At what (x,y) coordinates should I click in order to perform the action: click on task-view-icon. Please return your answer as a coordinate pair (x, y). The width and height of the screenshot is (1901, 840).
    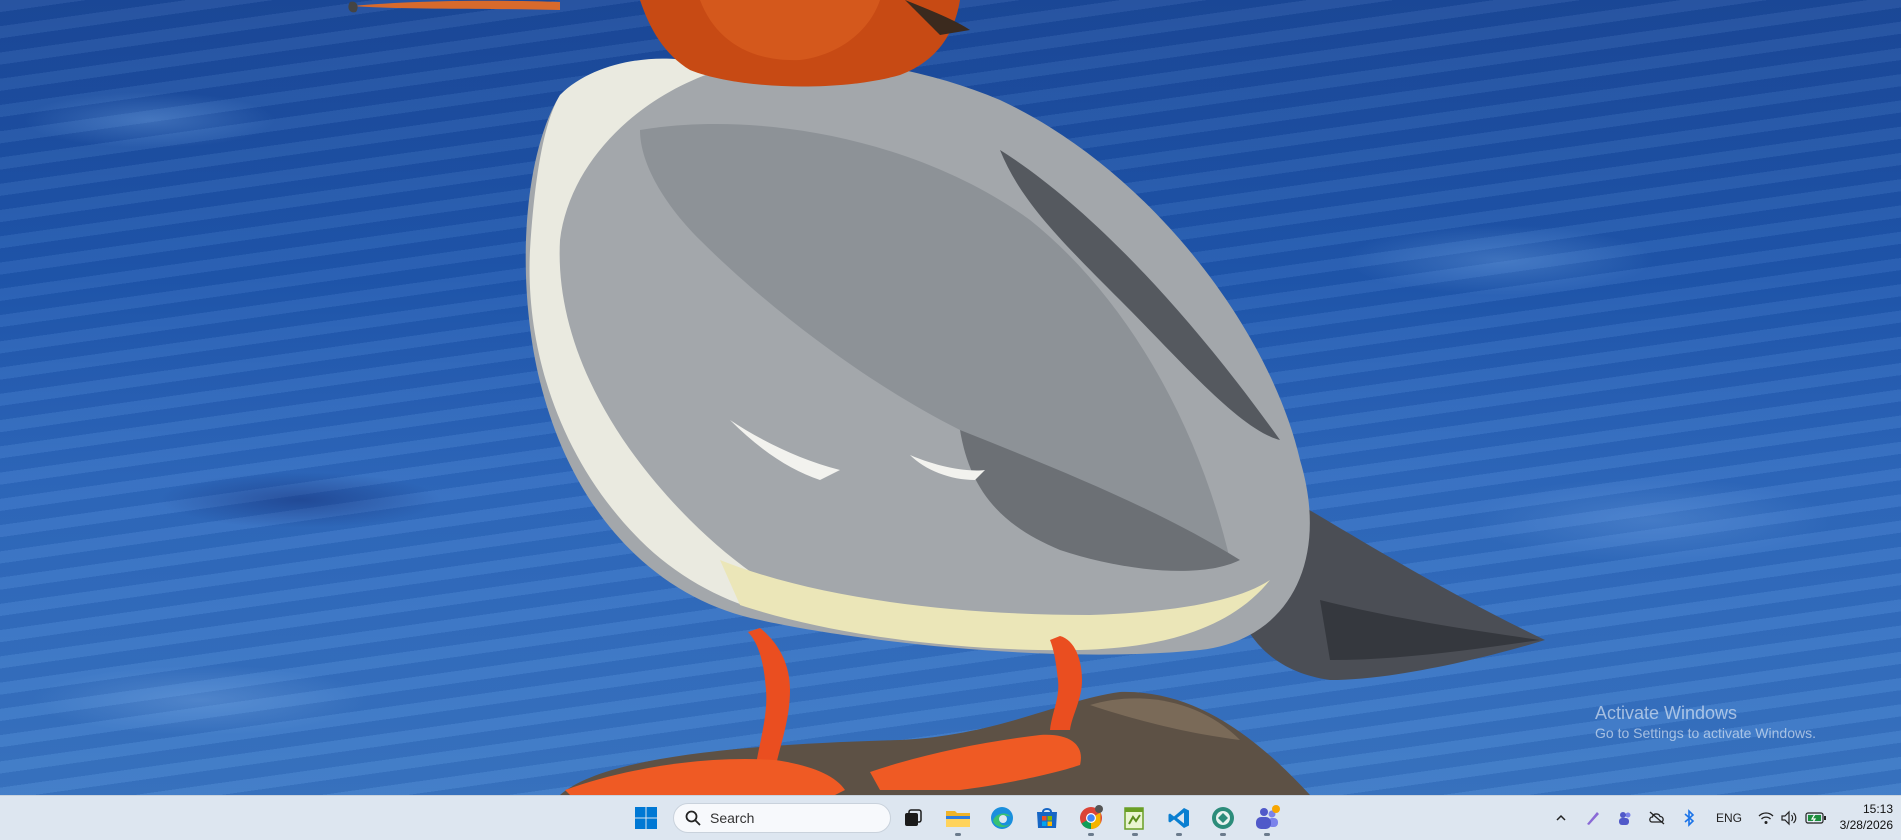
    Looking at the image, I should click on (913, 817).